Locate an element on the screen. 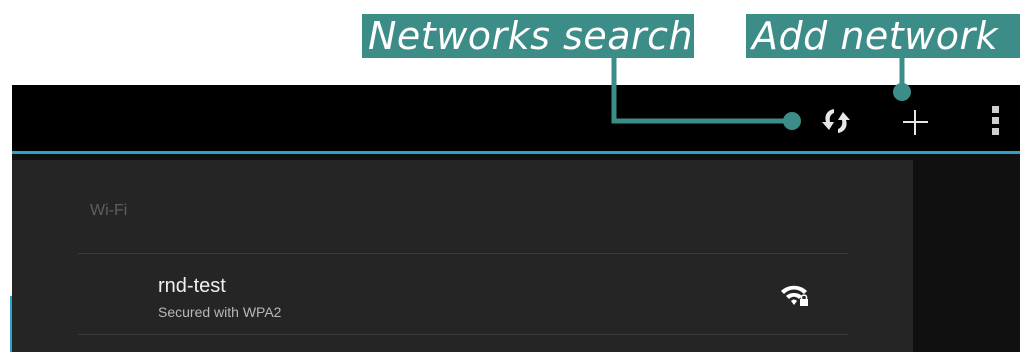 This screenshot has height=352, width=1020. refresh-icon-graphic is located at coordinates (836, 121).